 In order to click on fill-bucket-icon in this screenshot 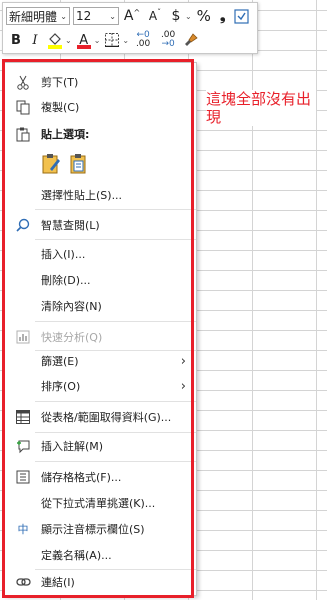, I will do `click(55, 40)`.